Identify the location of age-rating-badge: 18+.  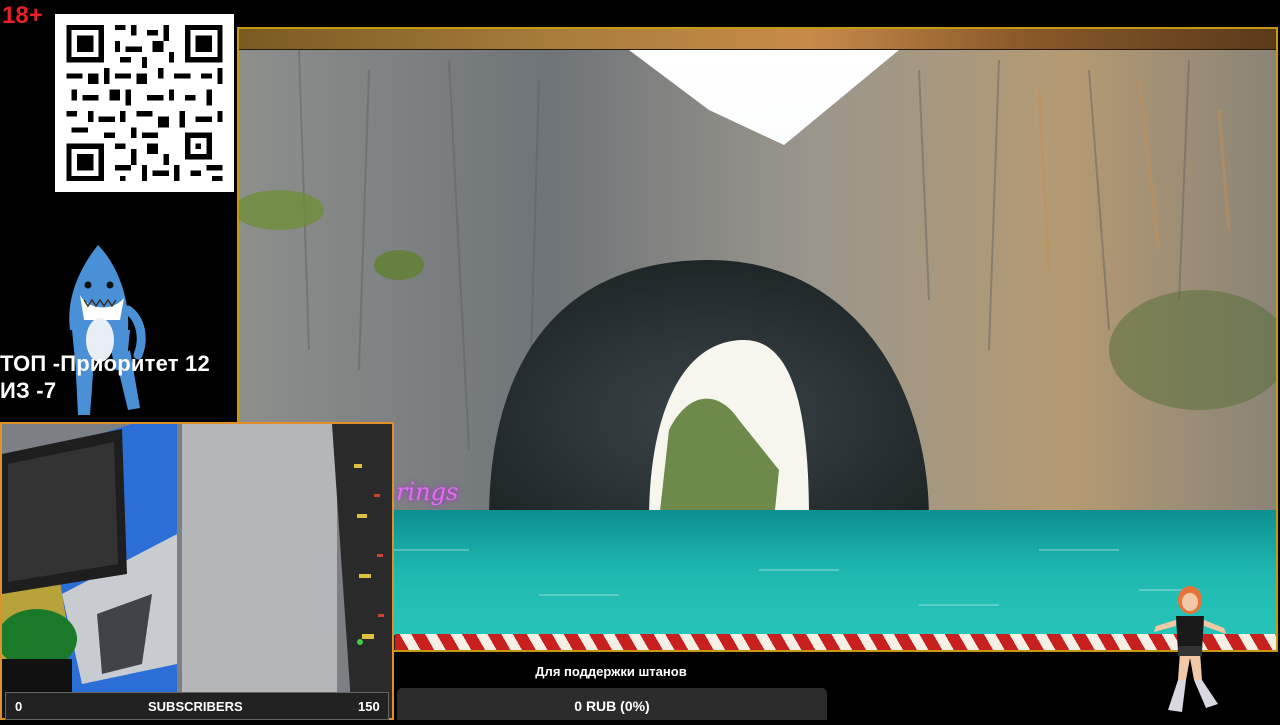
(22, 15).